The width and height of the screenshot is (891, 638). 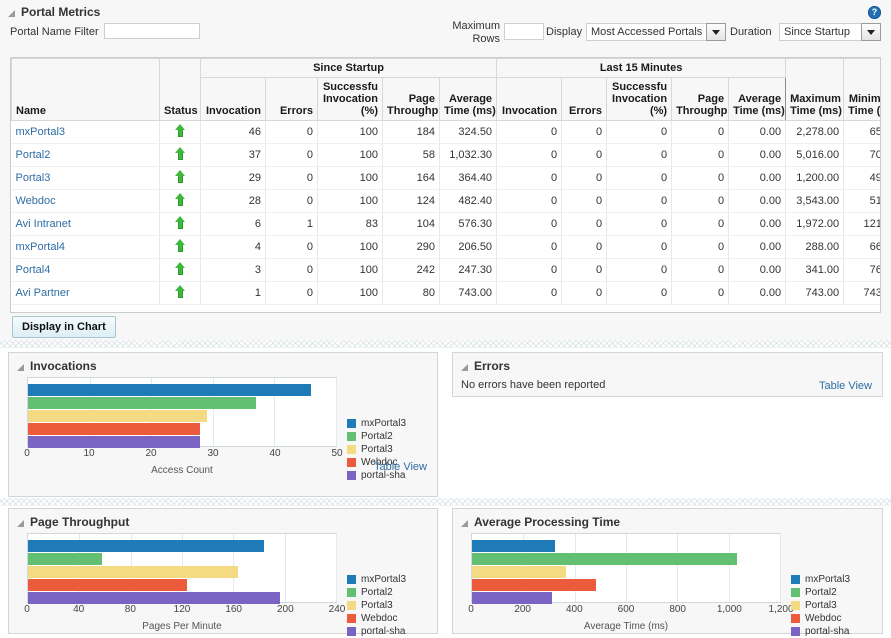 What do you see at coordinates (411, 293) in the screenshot?
I see `cell-ss-page-throughput: 80` at bounding box center [411, 293].